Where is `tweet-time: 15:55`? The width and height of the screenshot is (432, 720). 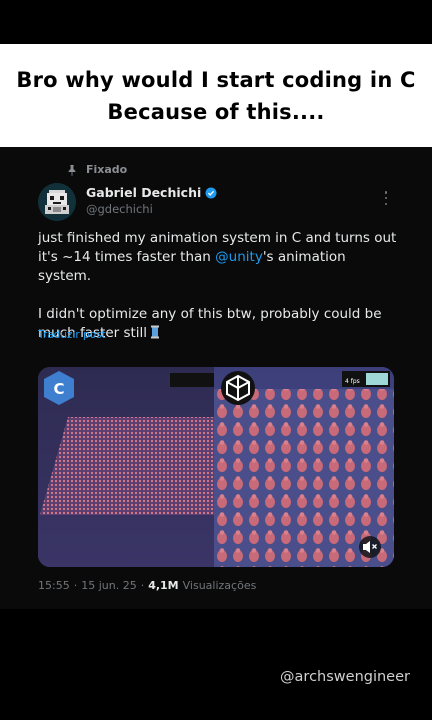
tweet-time: 15:55 is located at coordinates (54, 585).